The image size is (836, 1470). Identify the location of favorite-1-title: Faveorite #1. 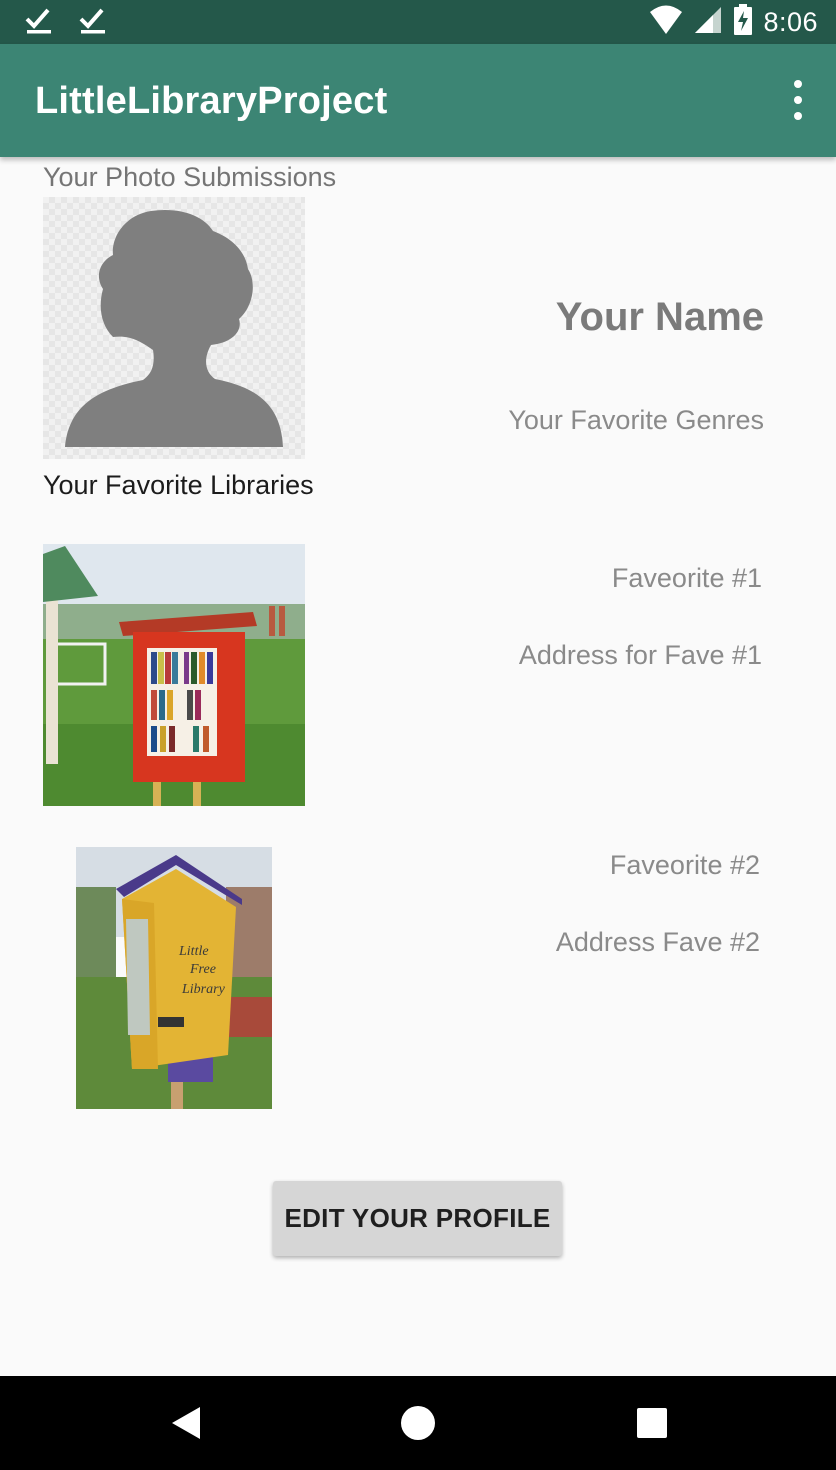
(686, 578).